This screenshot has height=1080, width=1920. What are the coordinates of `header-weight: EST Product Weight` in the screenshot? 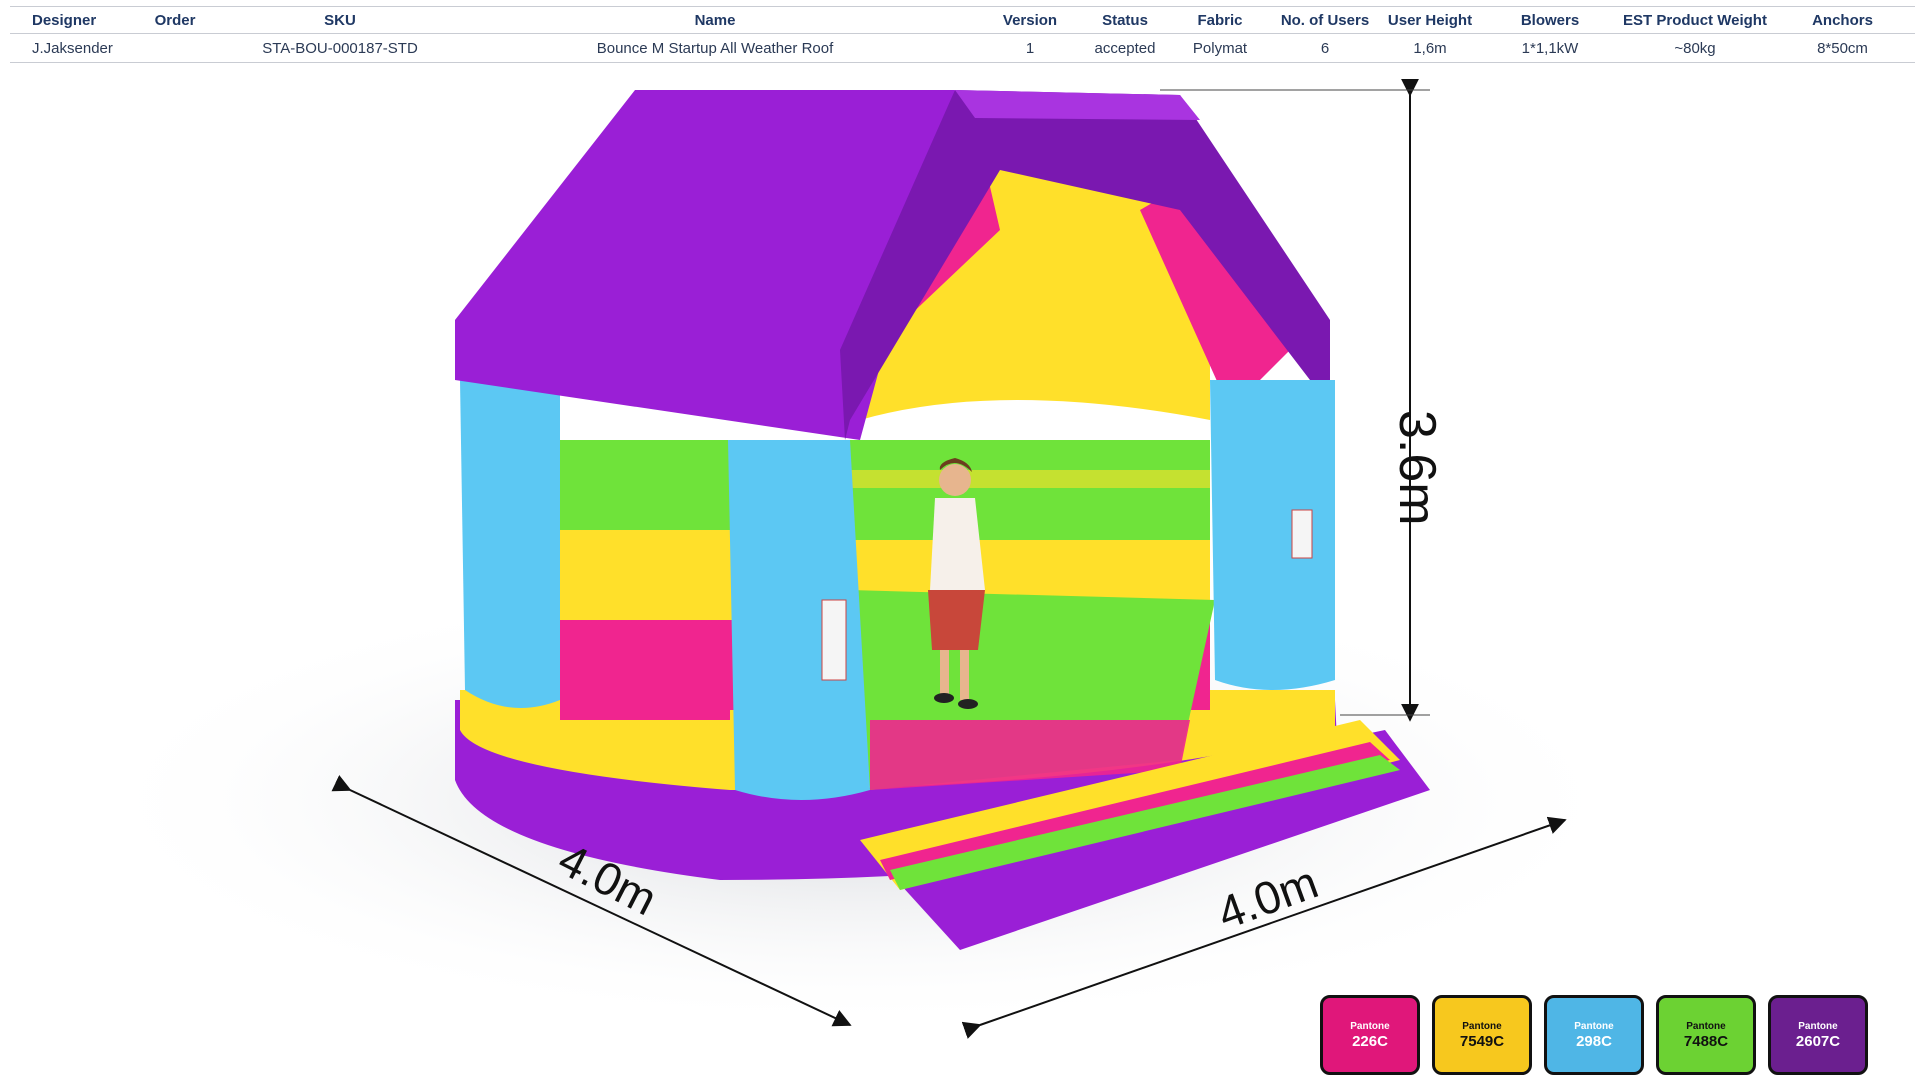 It's located at (1695, 20).